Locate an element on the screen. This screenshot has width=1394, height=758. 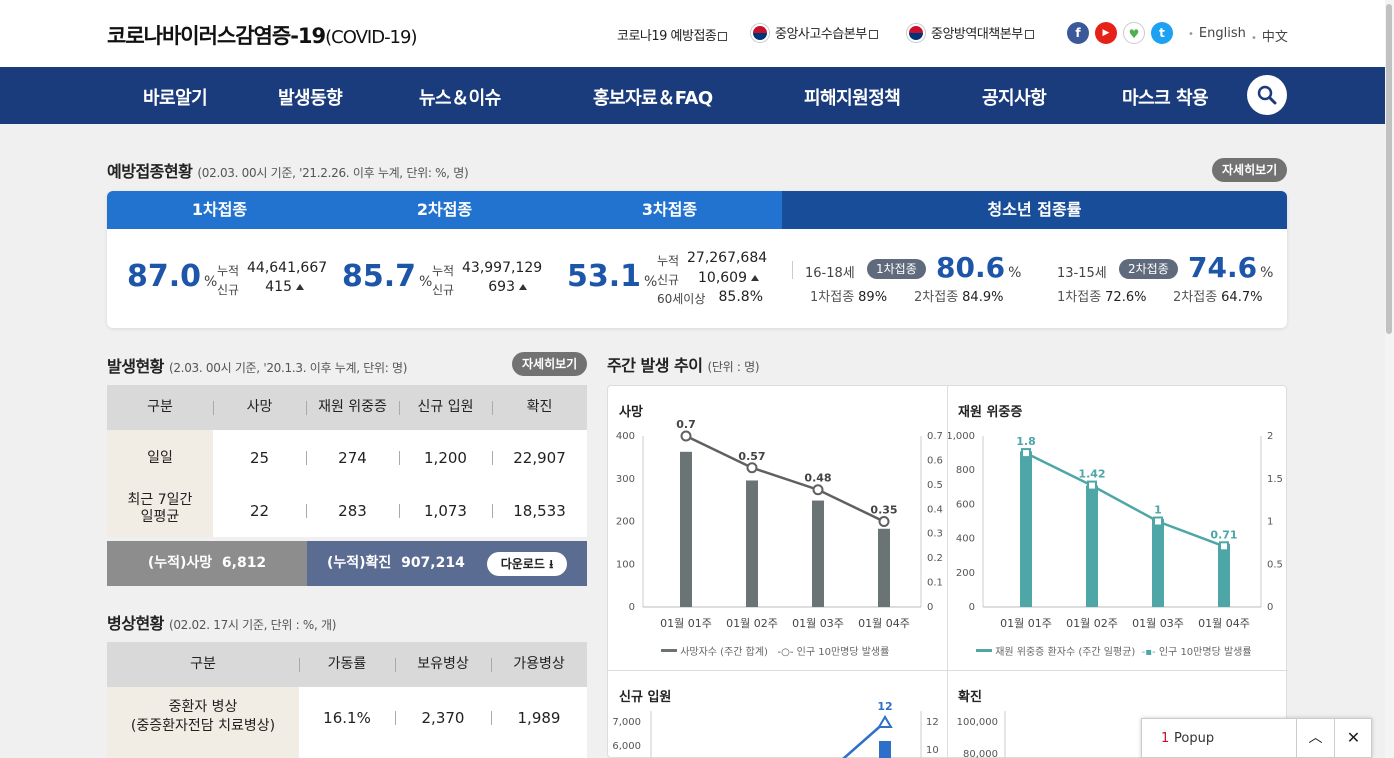
toplink-vaccine: 코로나19 예방접종 is located at coordinates (672, 34).